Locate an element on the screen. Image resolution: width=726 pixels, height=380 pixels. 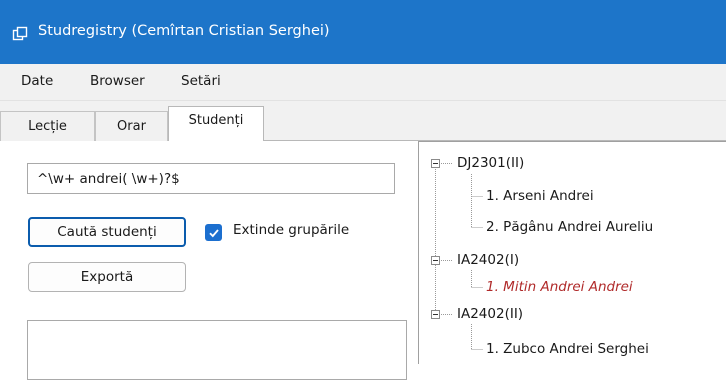
checkmark-icon is located at coordinates (213, 232).